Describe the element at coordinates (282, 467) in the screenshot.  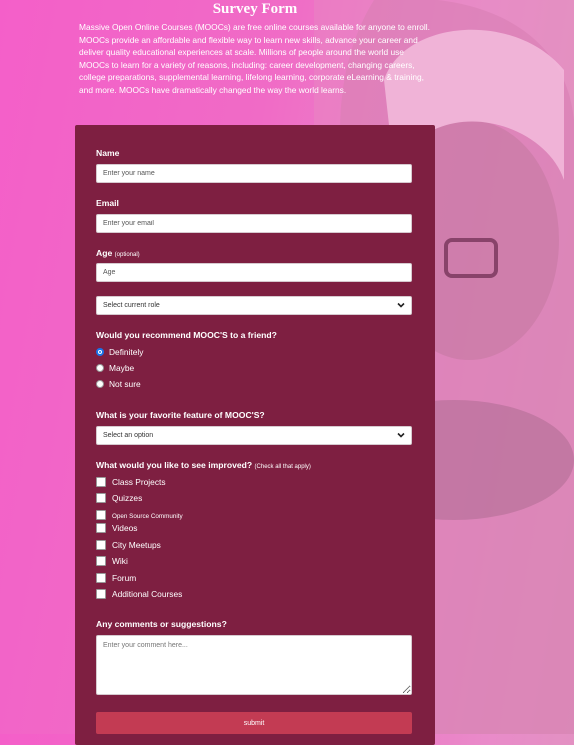
I see `improve-hint: (Check all that apply)` at that location.